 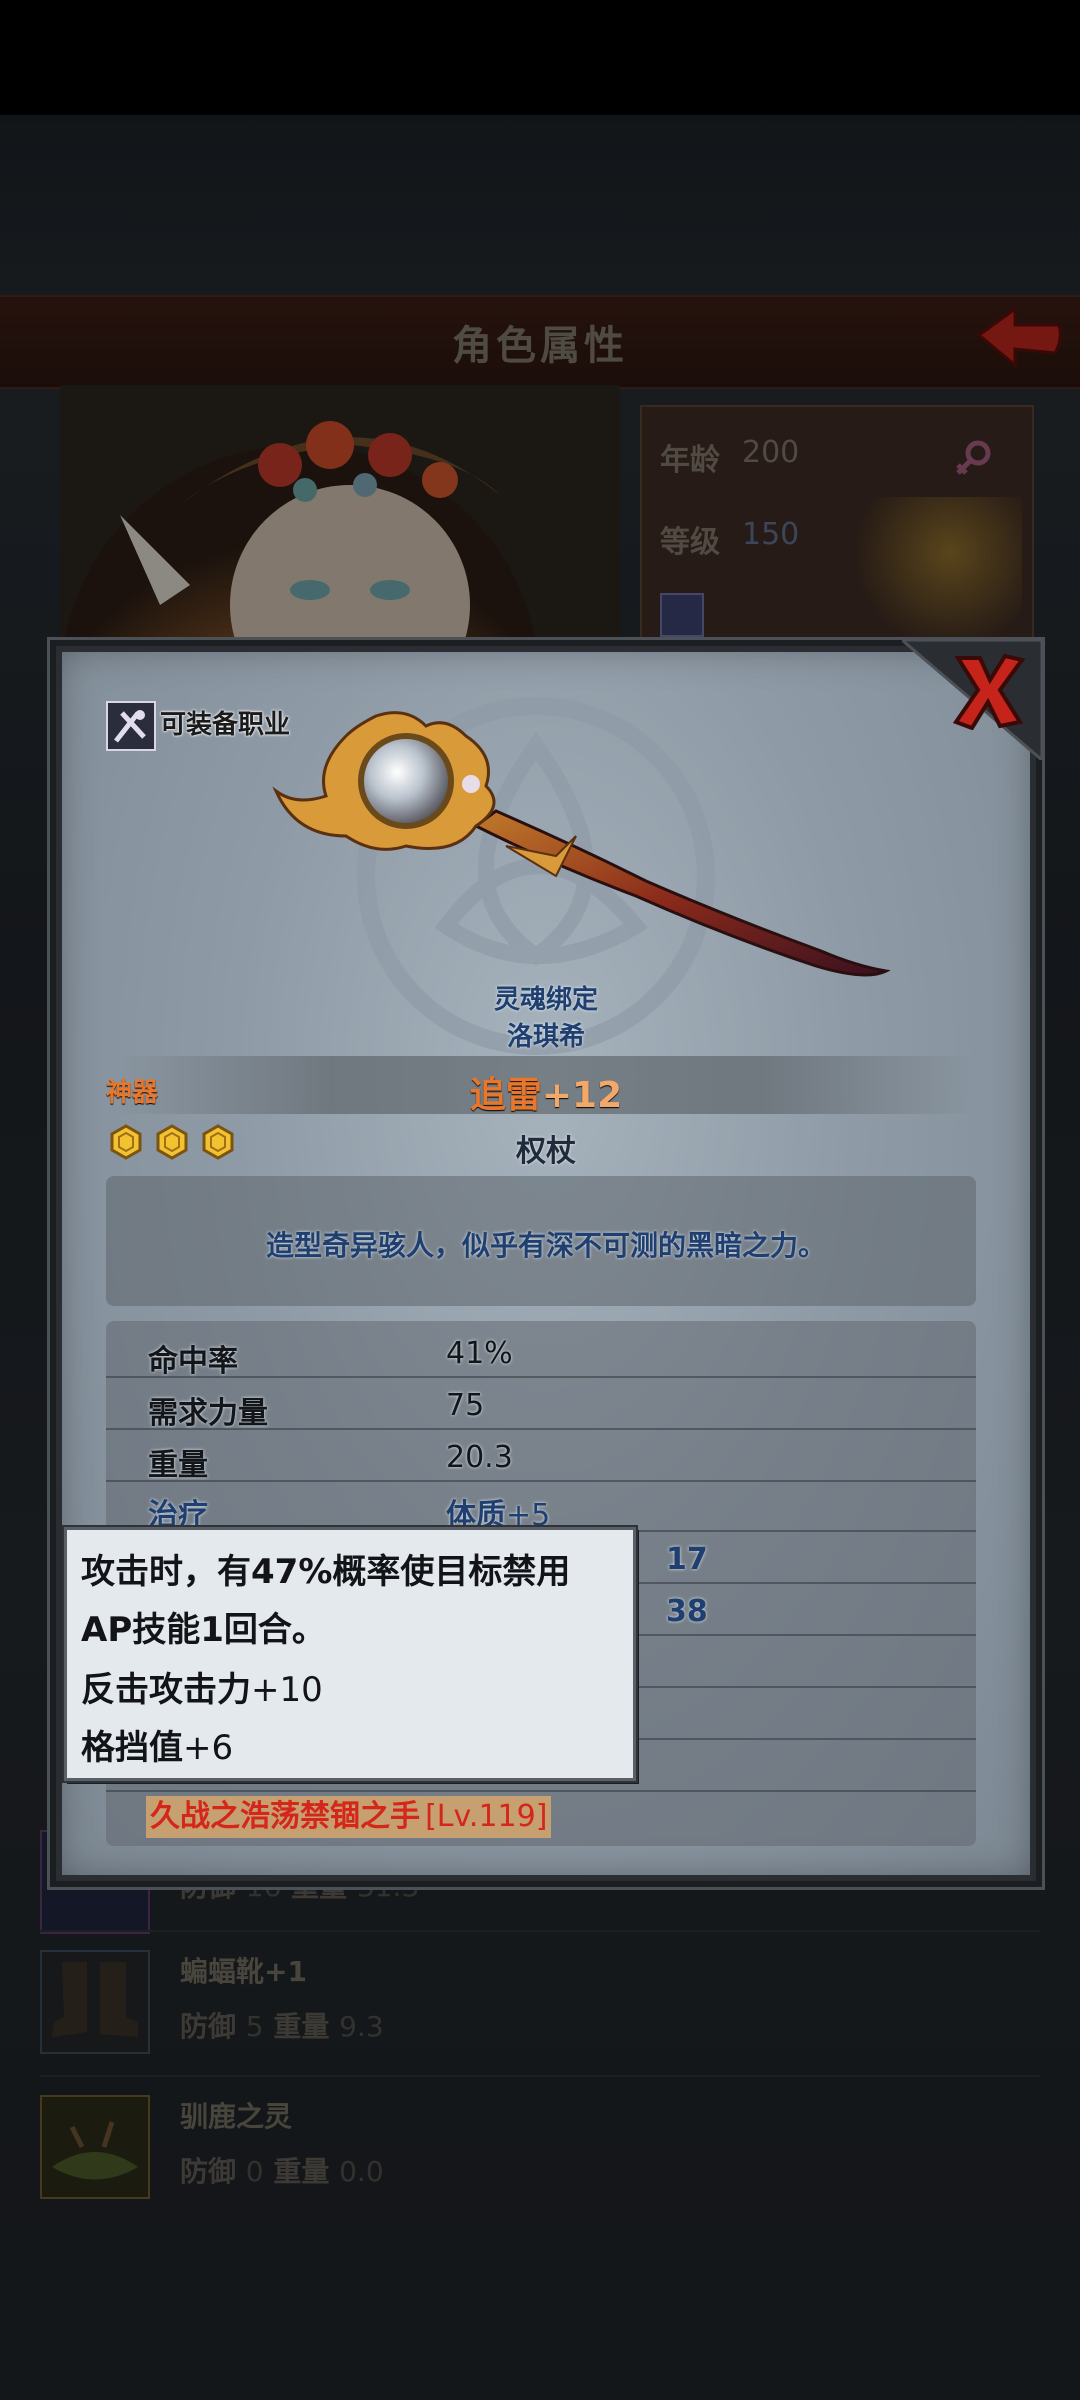 I want to click on attribute-row: 需求力量 75, so click(x=541, y=1404).